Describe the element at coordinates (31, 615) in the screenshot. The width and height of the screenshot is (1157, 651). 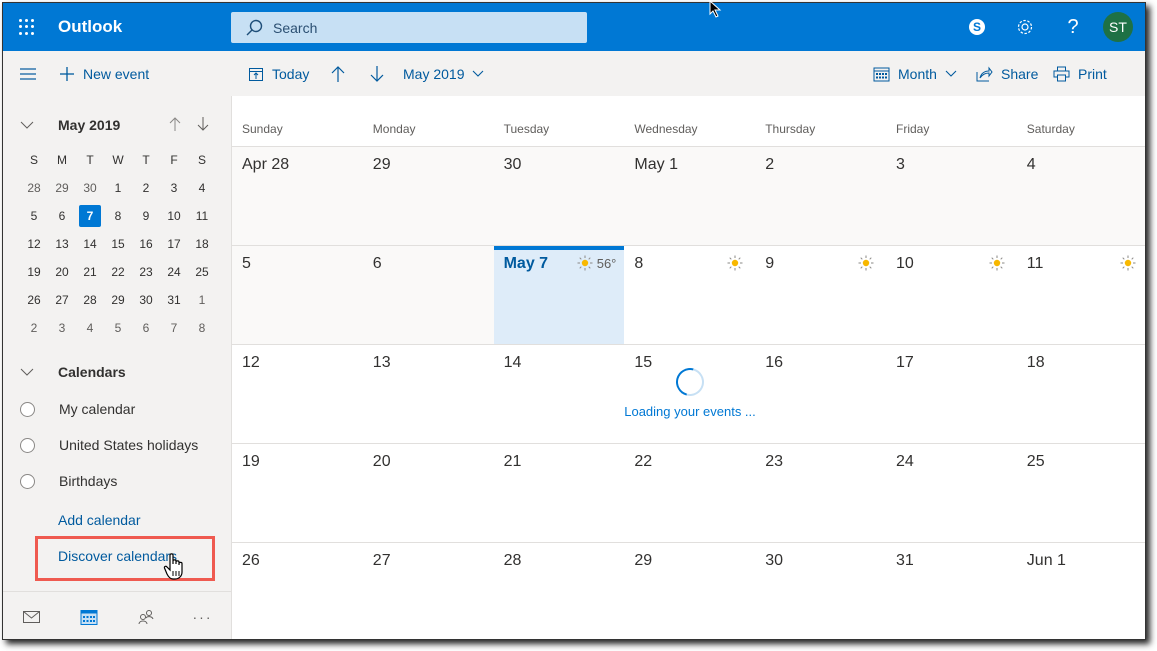
I see `mail-icon` at that location.